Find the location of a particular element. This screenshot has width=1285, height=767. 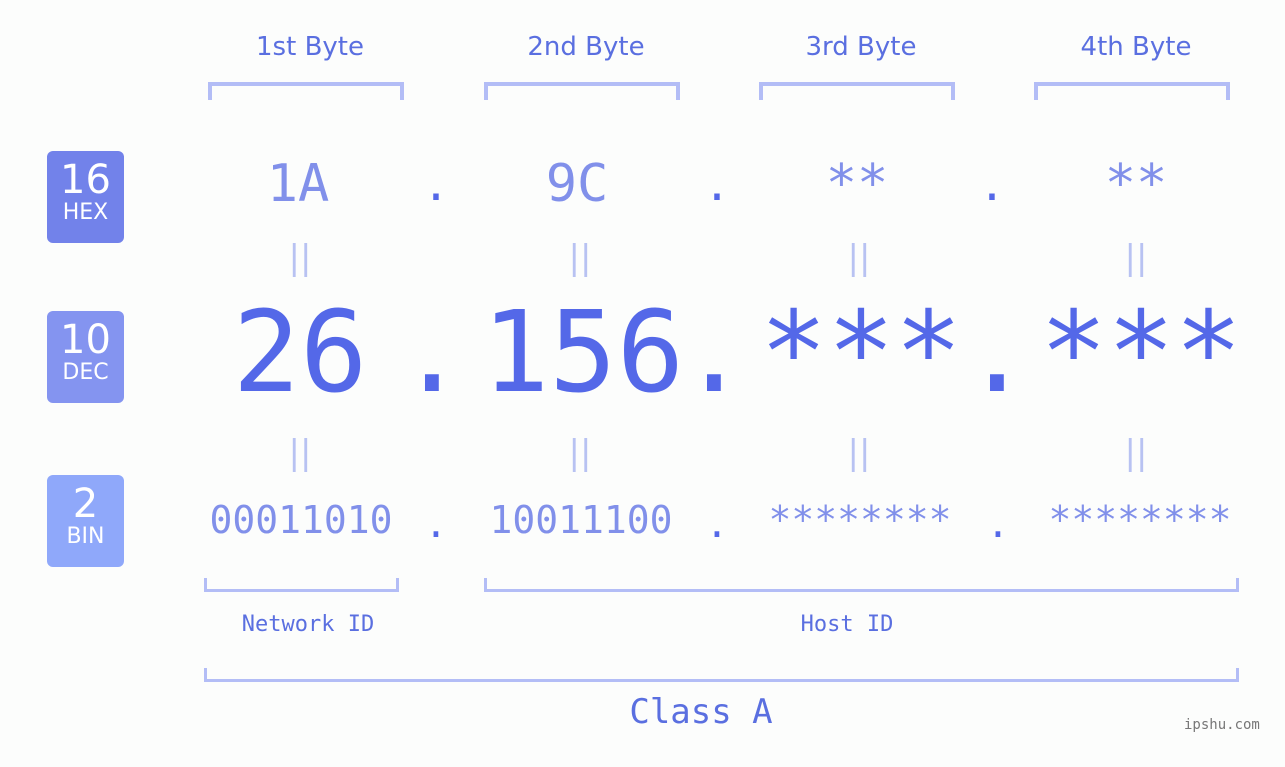

byte-header-4: 4th Byte is located at coordinates (1136, 47).